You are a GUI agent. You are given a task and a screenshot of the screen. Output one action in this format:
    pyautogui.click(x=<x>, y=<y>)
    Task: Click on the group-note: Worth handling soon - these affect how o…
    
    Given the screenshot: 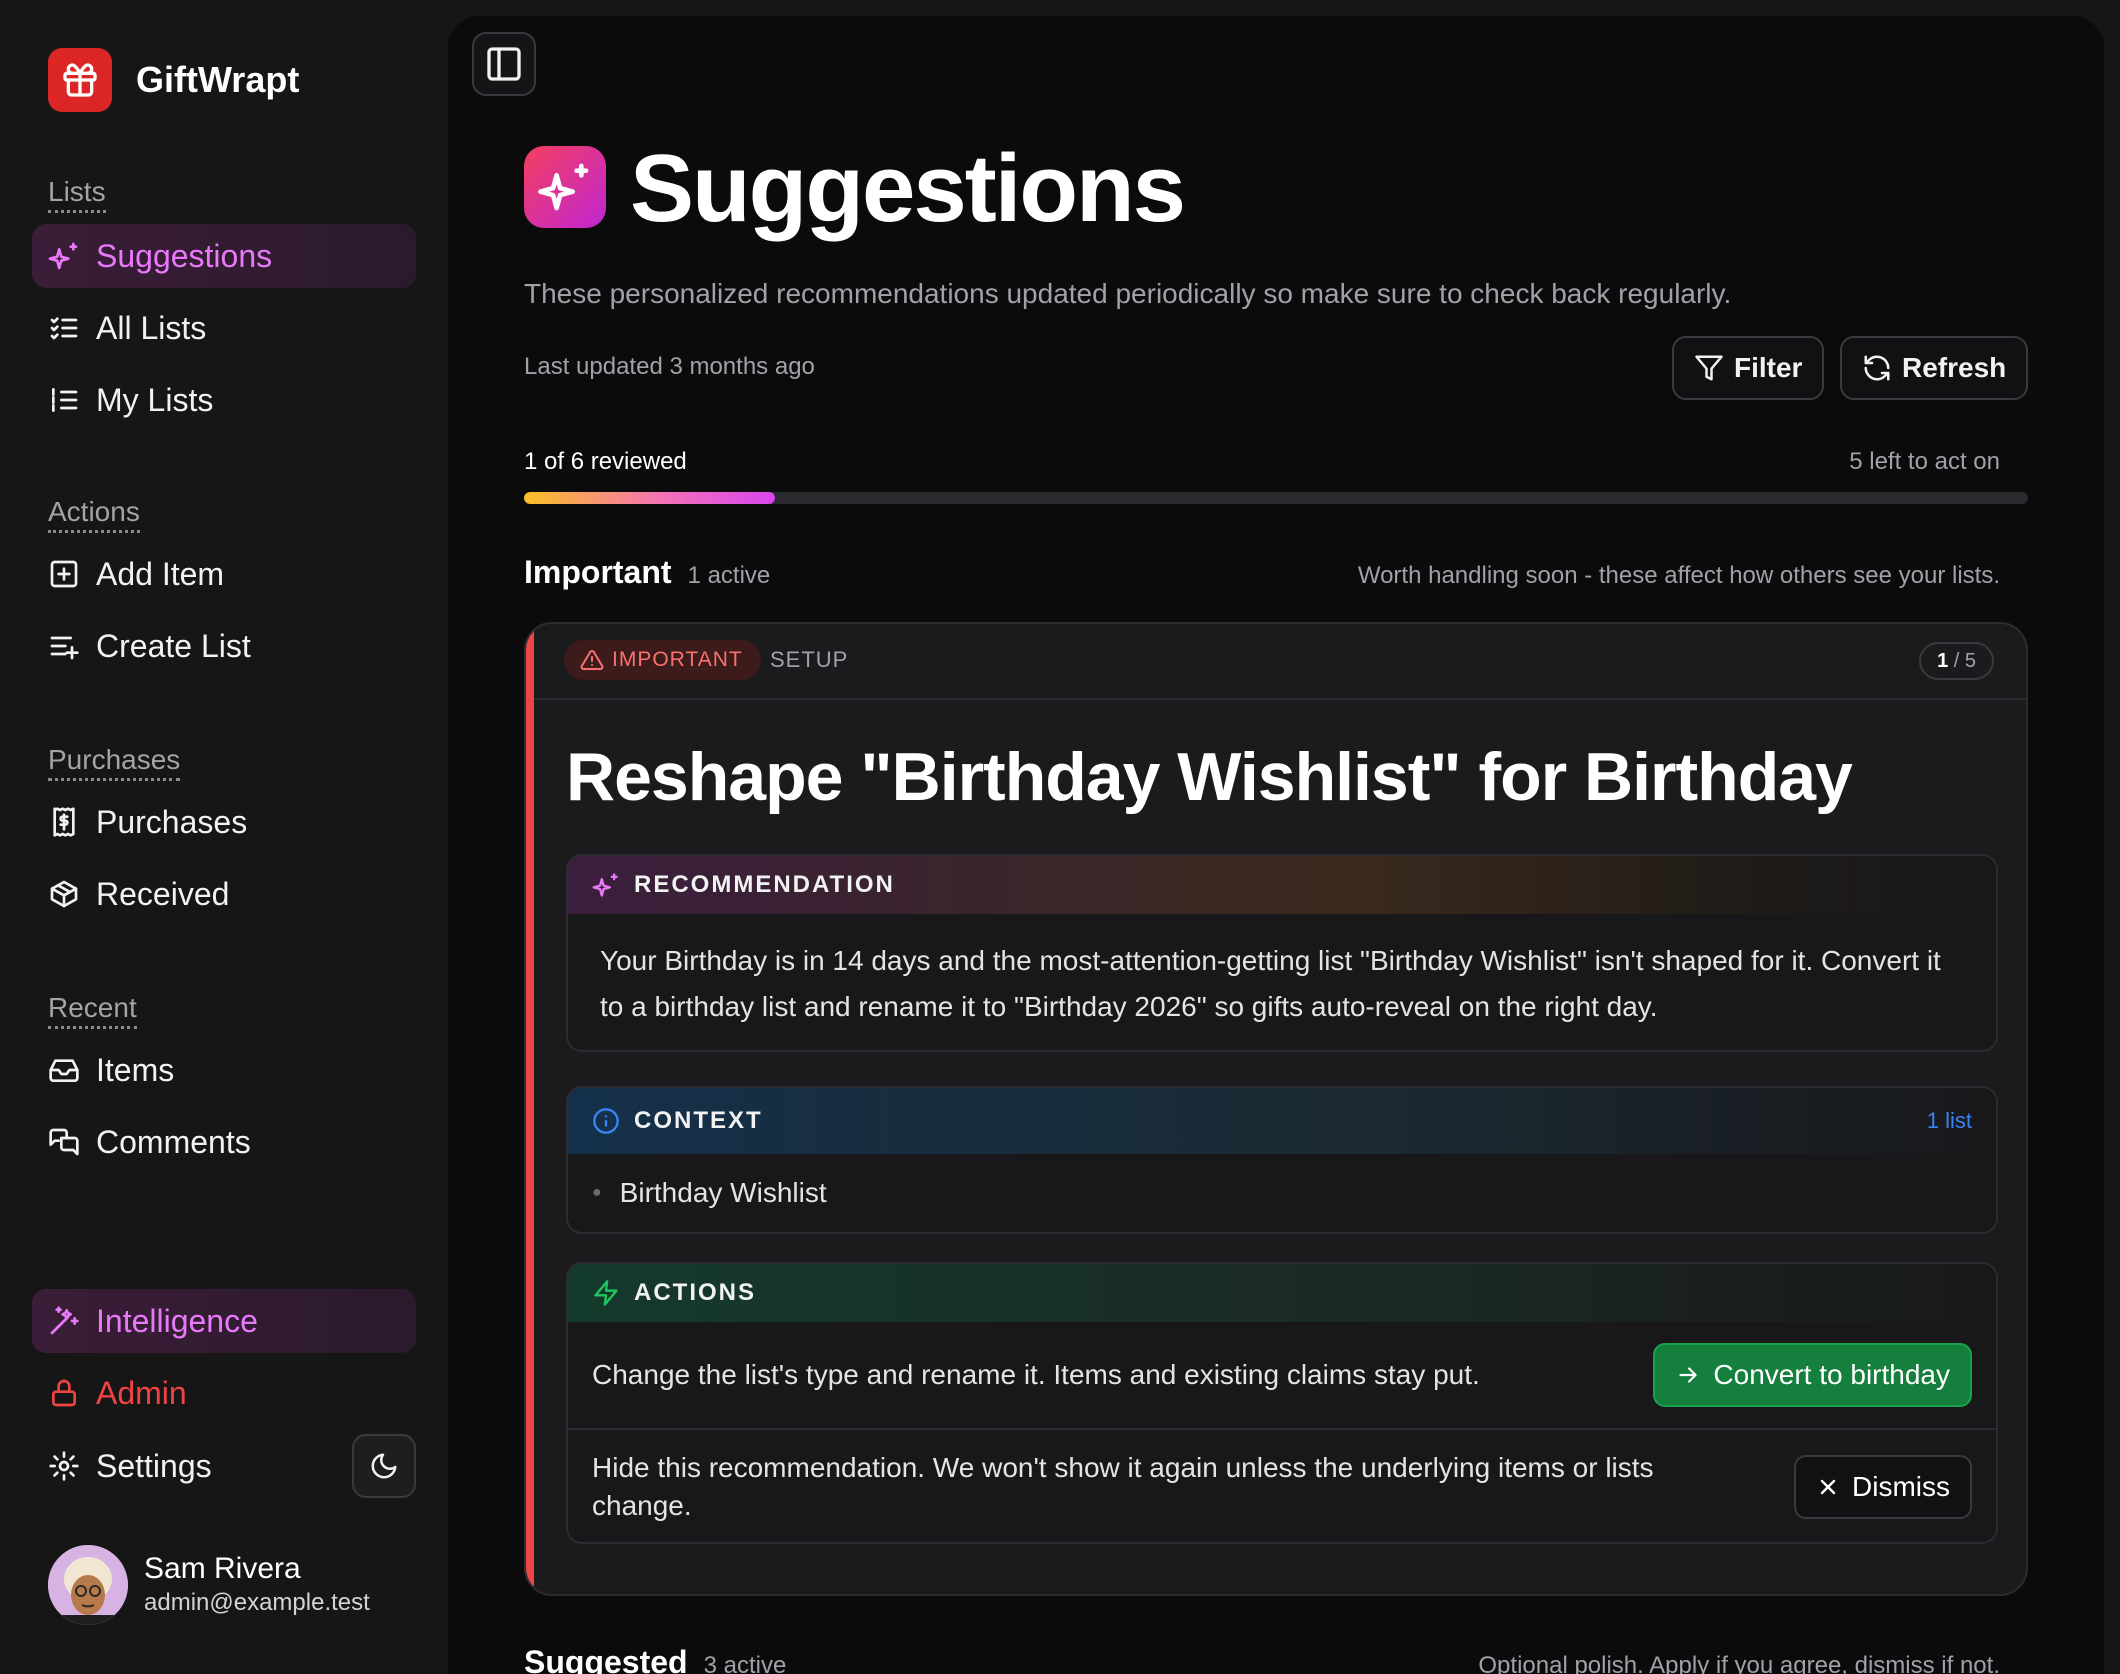 What is the action you would take?
    pyautogui.click(x=1678, y=575)
    